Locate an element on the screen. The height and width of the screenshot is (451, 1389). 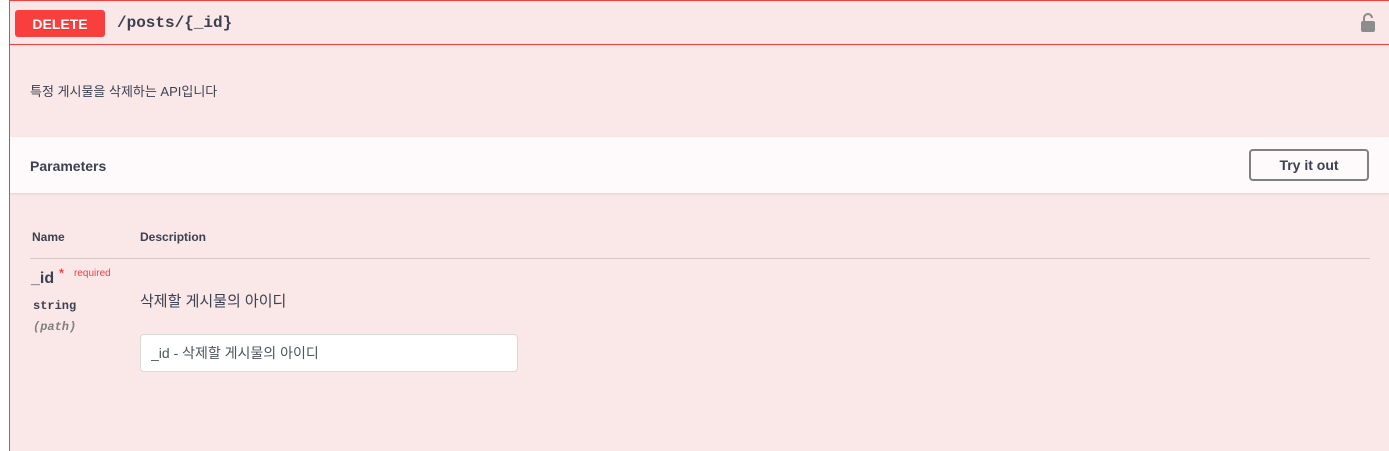
parameter-type: string is located at coordinates (55, 306).